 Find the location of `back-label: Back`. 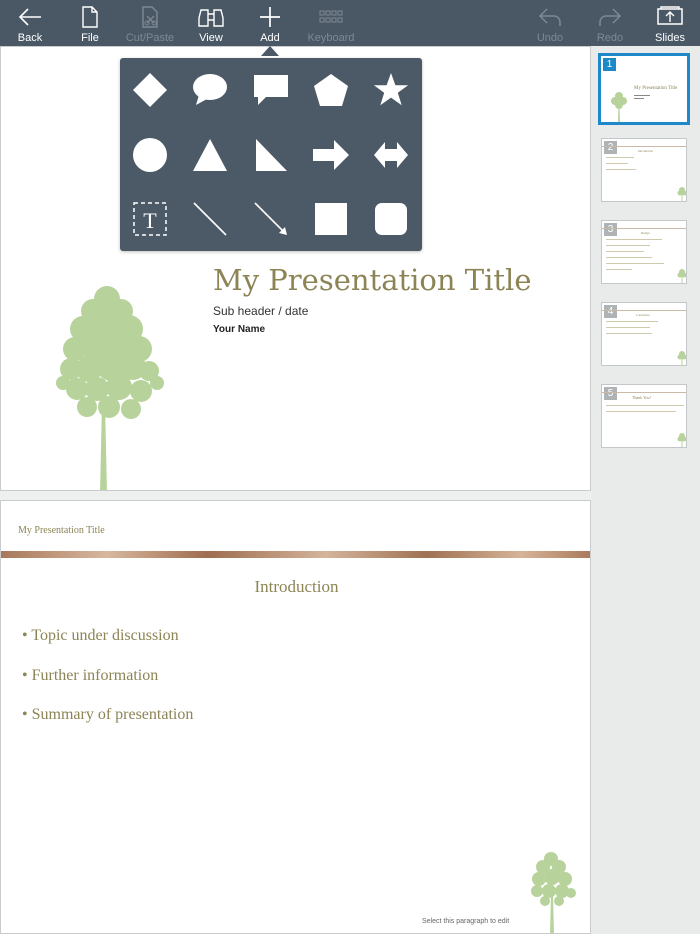

back-label: Back is located at coordinates (30, 38).